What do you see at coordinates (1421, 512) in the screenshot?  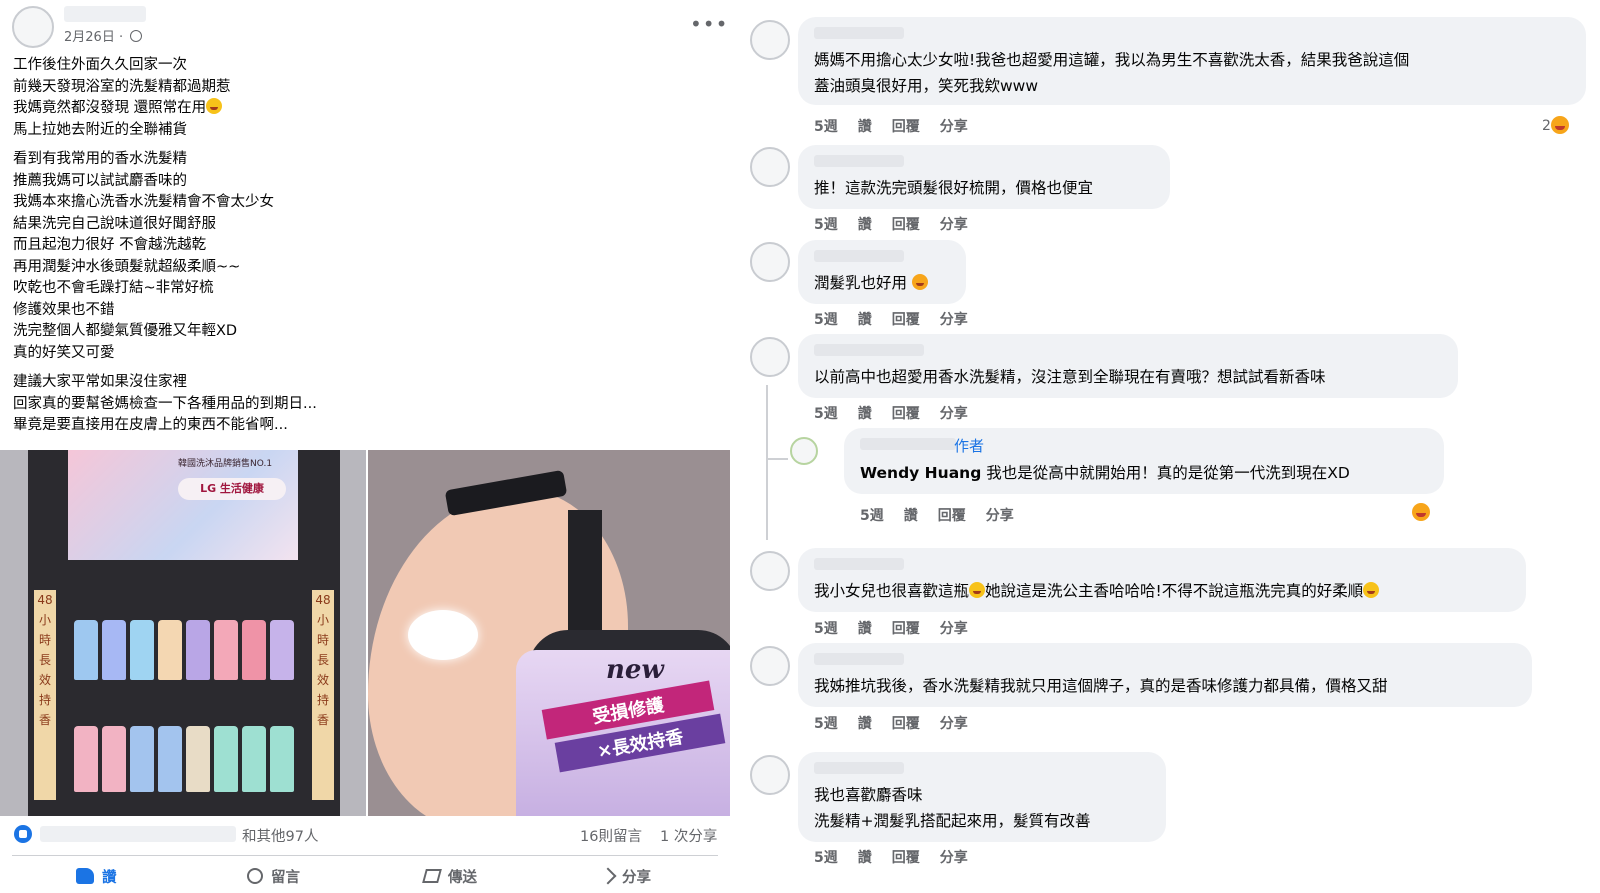 I see `reply-reaction` at bounding box center [1421, 512].